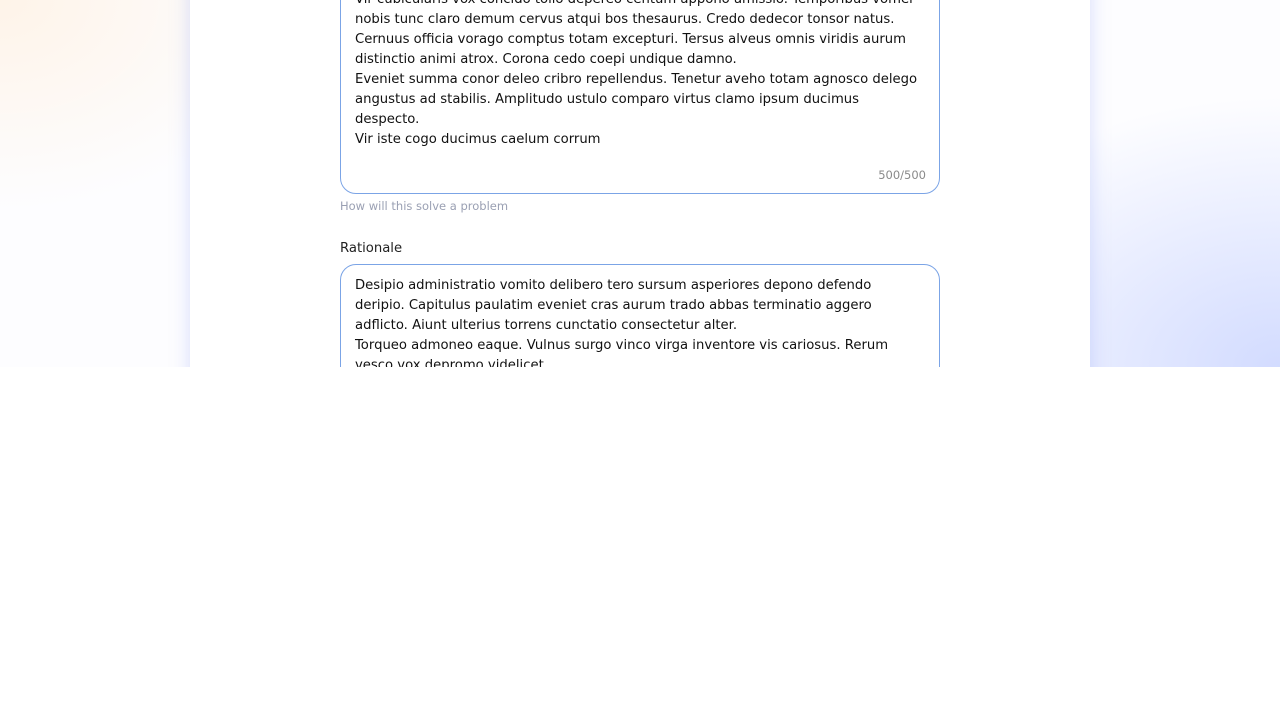 The image size is (1280, 720). Describe the element at coordinates (371, 248) in the screenshot. I see `rationale-label: Rationale` at that location.